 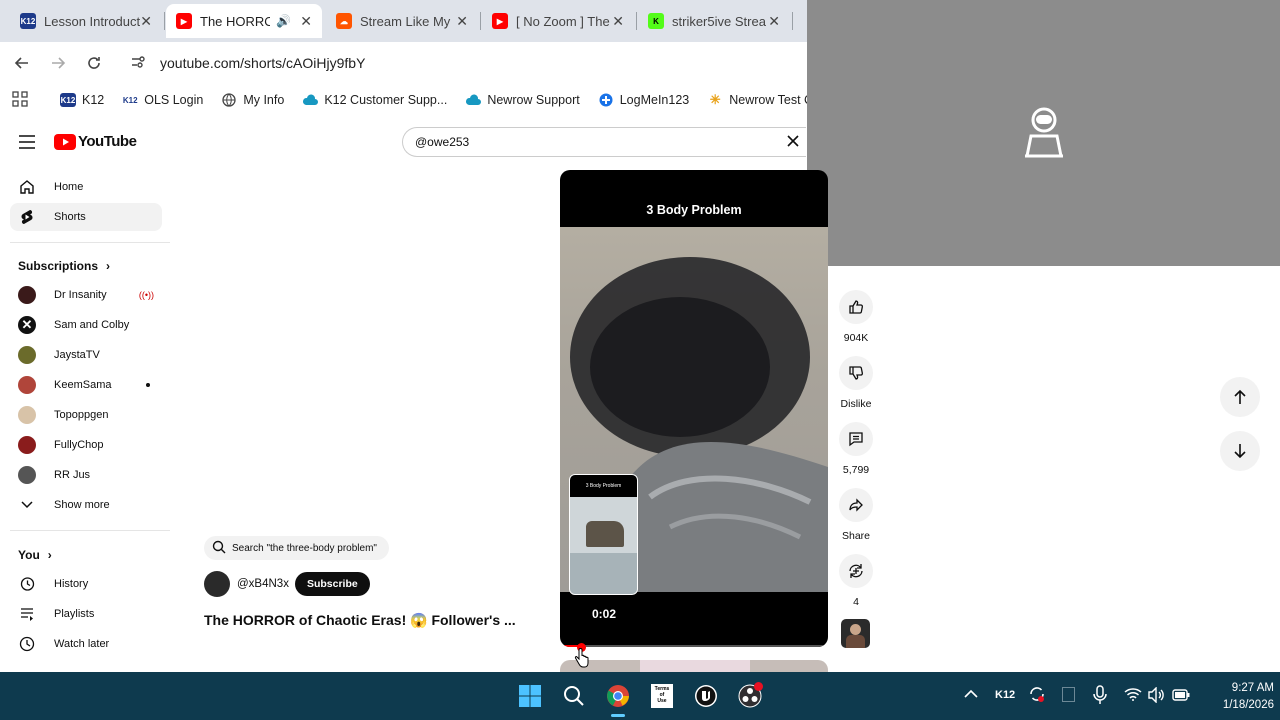 What do you see at coordinates (1240, 451) in the screenshot?
I see `next-short-button` at bounding box center [1240, 451].